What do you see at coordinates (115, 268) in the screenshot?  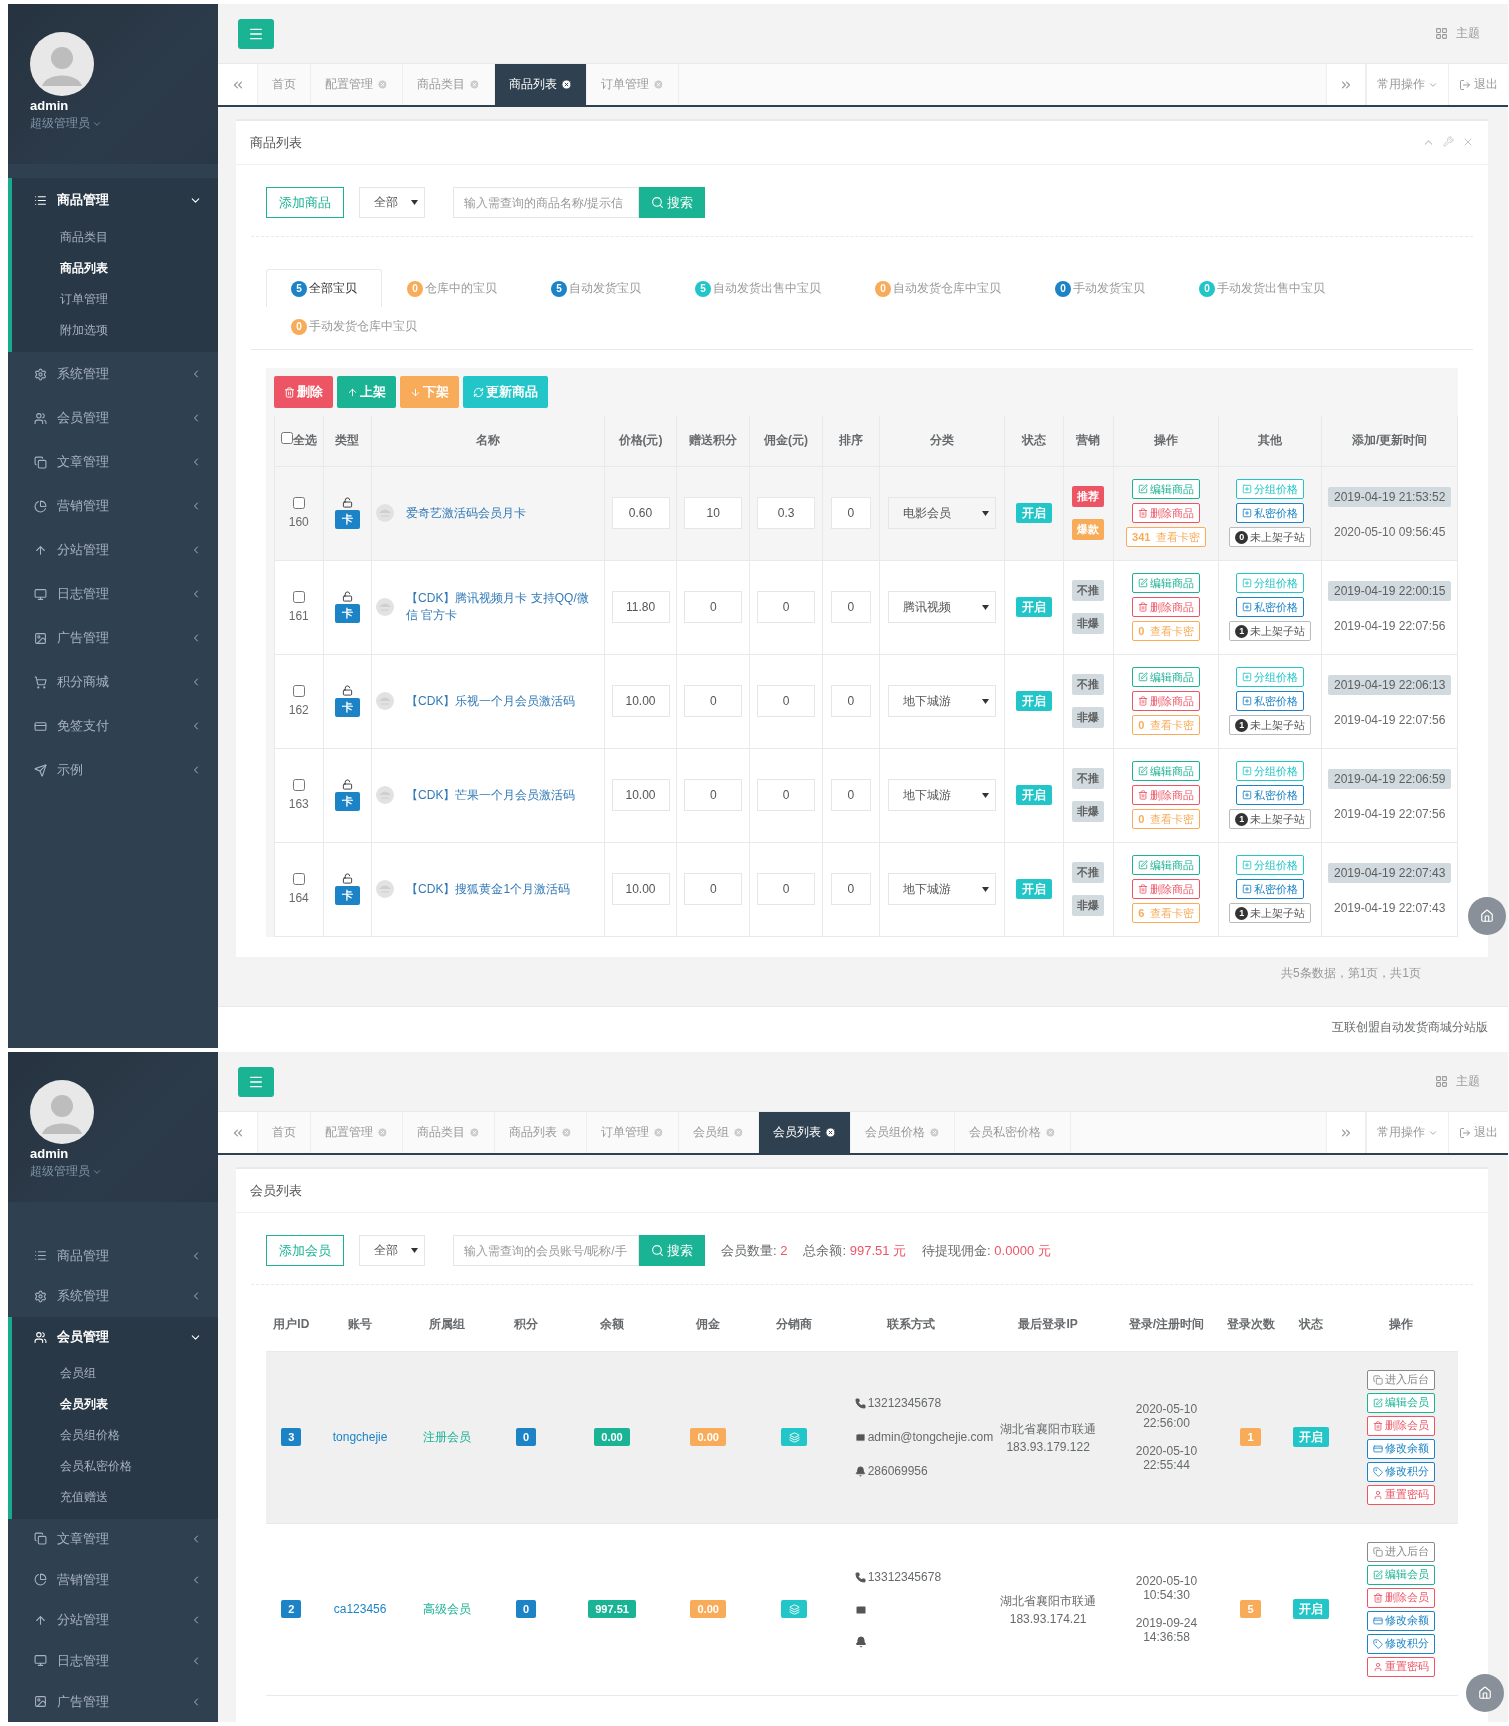 I see `sidebar-subitem: 商品列表` at bounding box center [115, 268].